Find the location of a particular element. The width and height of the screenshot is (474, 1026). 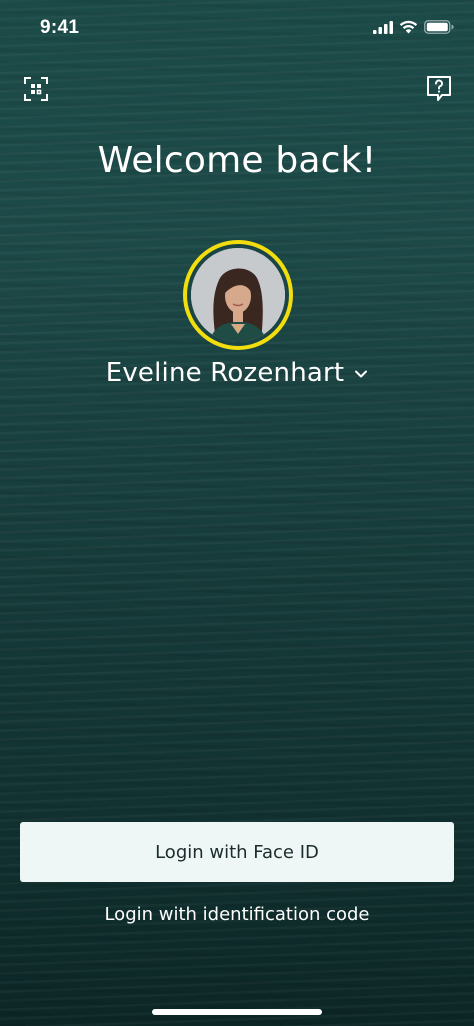

avatar is located at coordinates (238, 295).